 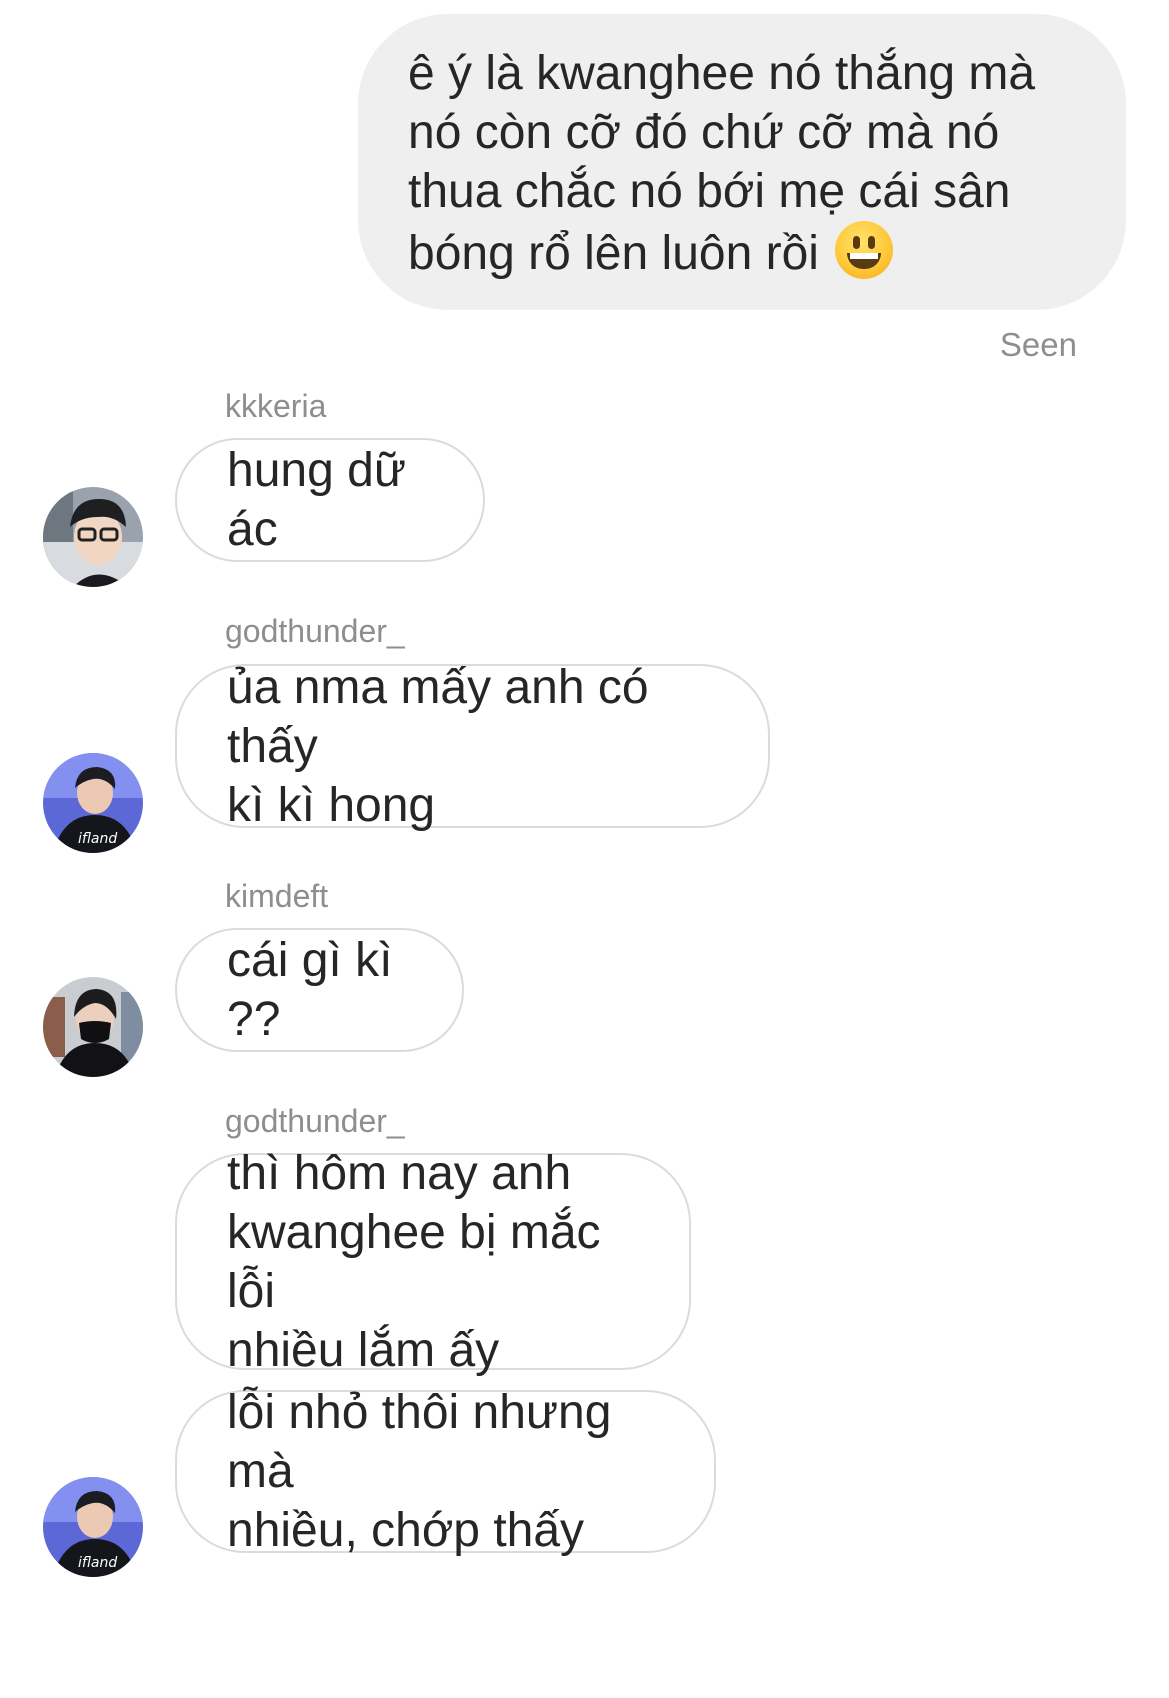 I want to click on received-message-bubble: ủa nma mấy anh có thấy kì kì hong, so click(x=472, y=746).